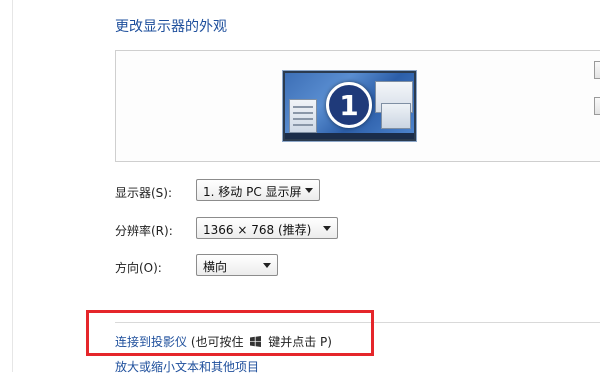  What do you see at coordinates (597, 106) in the screenshot?
I see `identify-button` at bounding box center [597, 106].